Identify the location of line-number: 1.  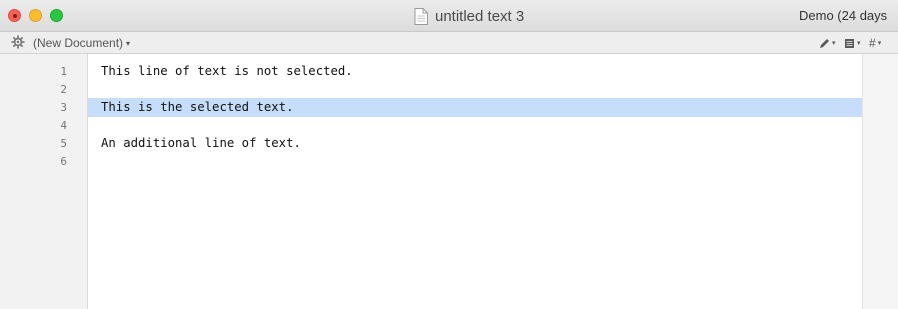
(63, 71).